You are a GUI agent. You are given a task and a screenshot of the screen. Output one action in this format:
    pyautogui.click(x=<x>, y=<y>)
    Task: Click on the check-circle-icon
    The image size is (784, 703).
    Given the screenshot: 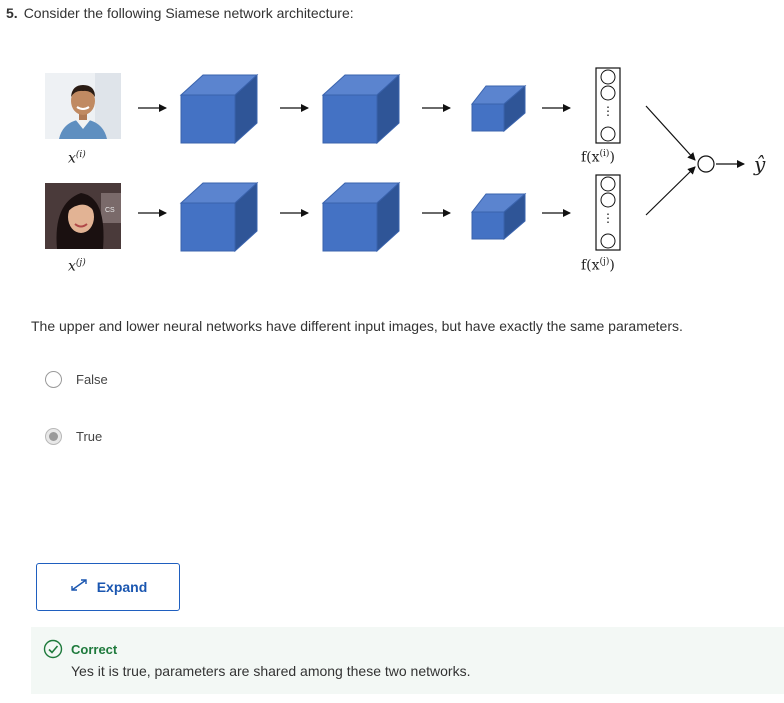 What is the action you would take?
    pyautogui.click(x=53, y=651)
    